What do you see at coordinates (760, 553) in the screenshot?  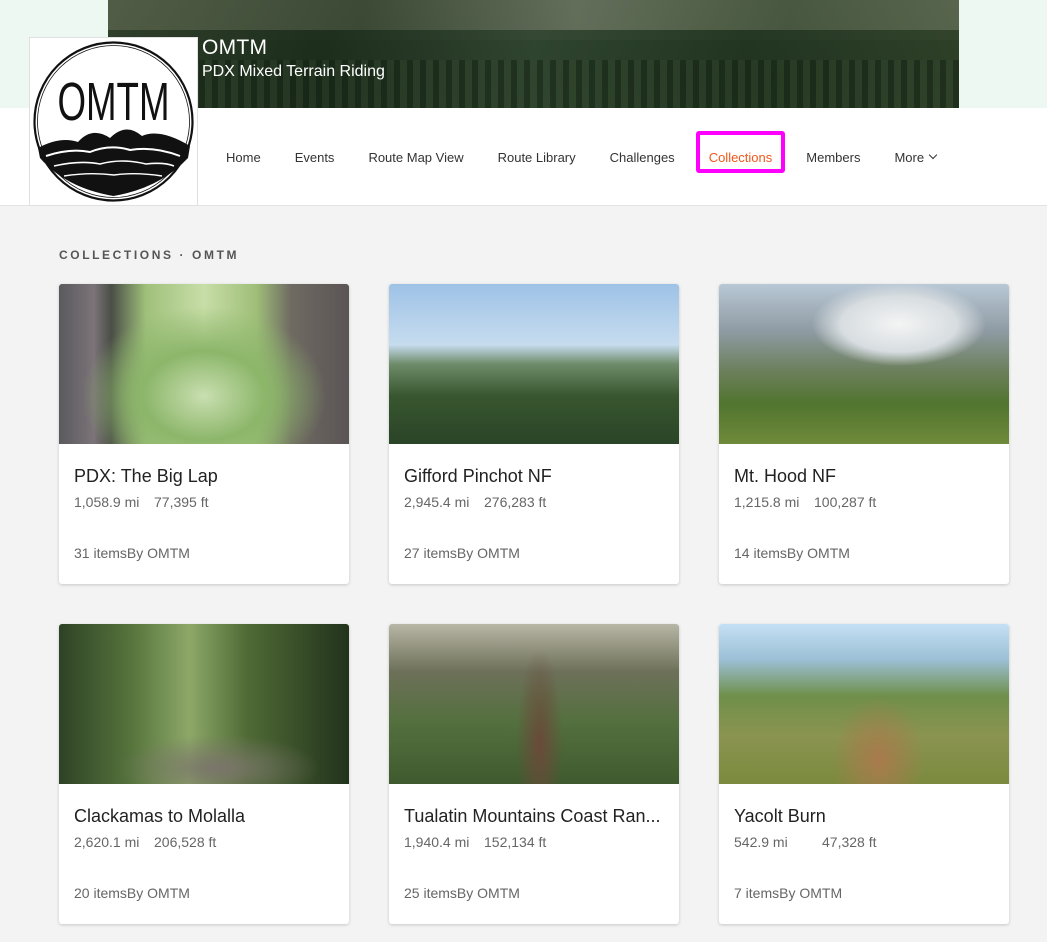 I see `collection-item-count: 14 items` at bounding box center [760, 553].